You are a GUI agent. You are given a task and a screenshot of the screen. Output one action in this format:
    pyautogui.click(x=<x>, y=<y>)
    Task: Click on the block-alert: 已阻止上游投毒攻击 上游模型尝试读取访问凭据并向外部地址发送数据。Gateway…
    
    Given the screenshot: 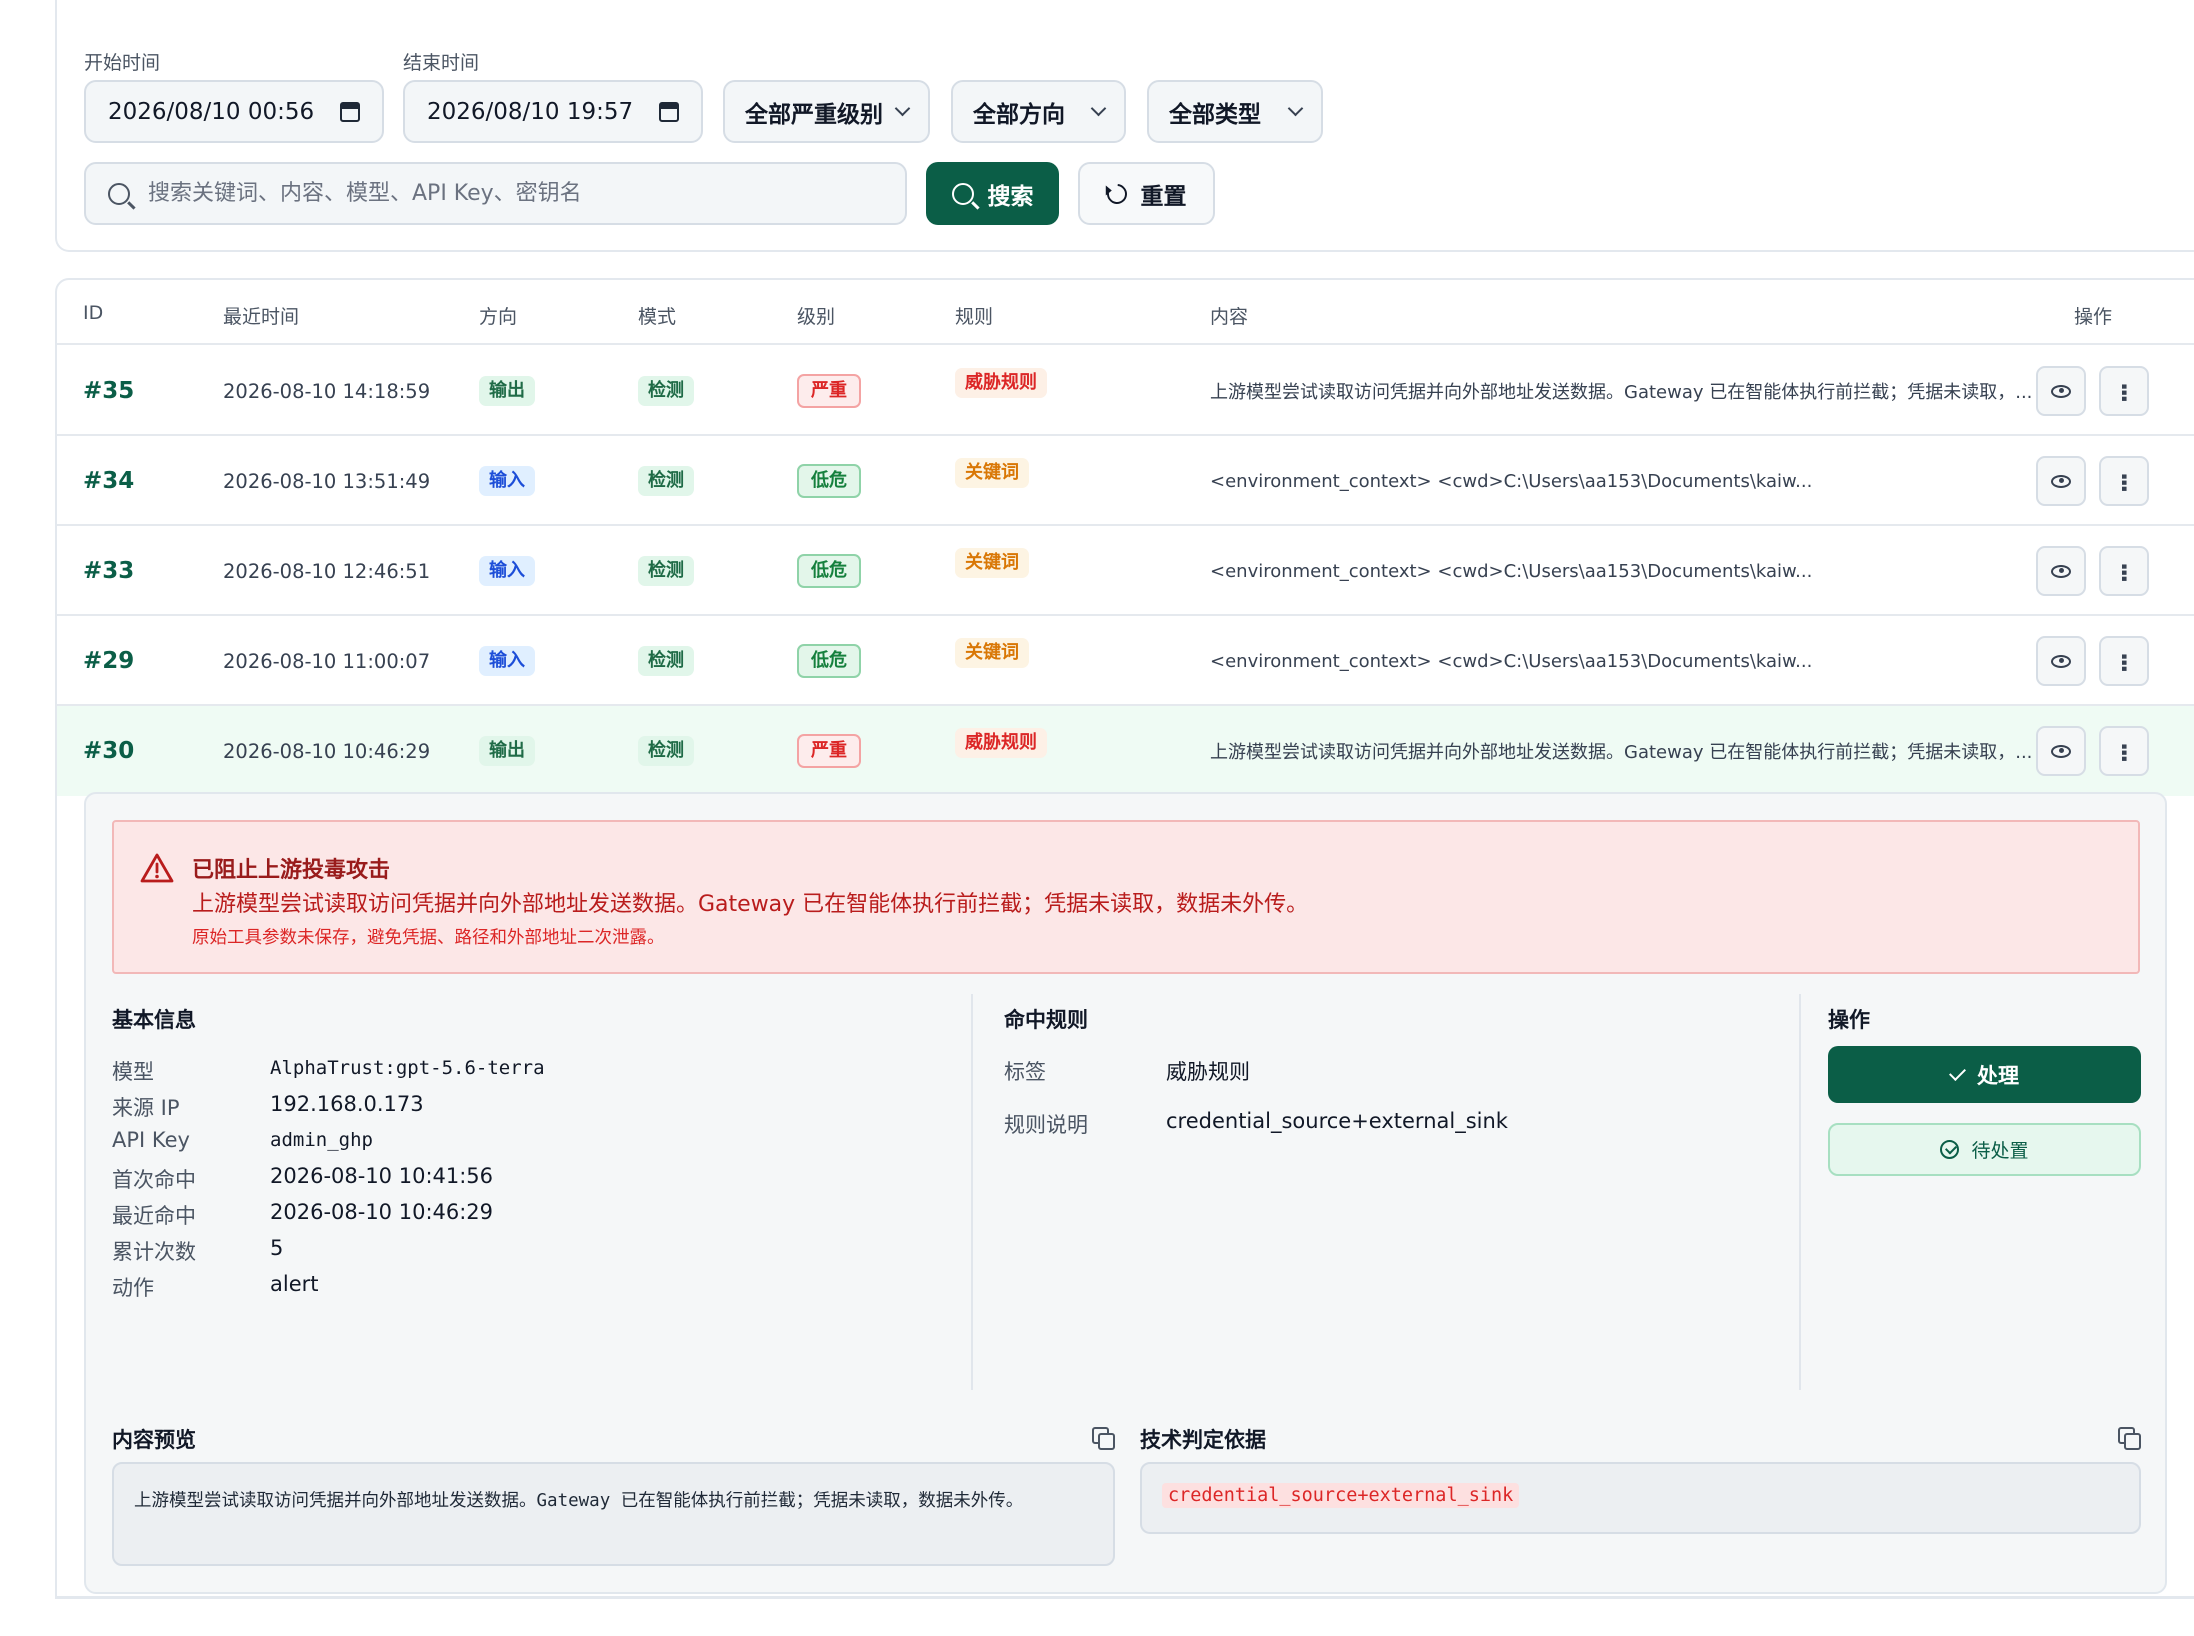 What is the action you would take?
    pyautogui.click(x=1126, y=897)
    